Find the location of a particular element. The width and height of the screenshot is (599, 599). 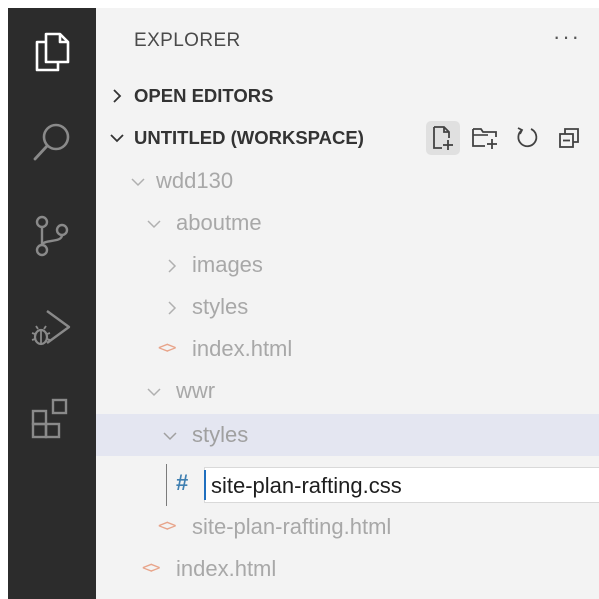

new-folder-icon is located at coordinates (484, 138).